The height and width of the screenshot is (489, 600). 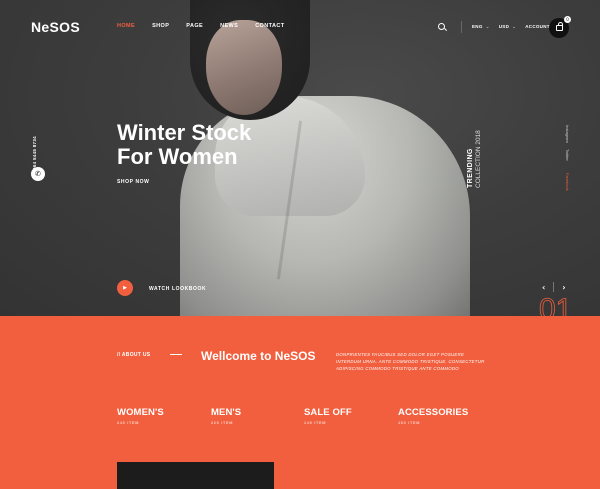 I want to click on slide-number: 01, so click(x=556, y=305).